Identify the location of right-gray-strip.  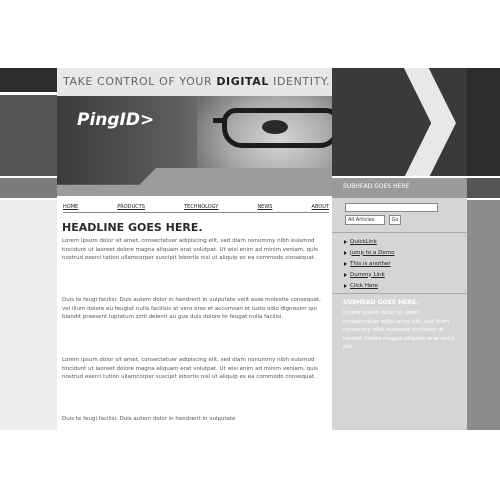
(483, 315).